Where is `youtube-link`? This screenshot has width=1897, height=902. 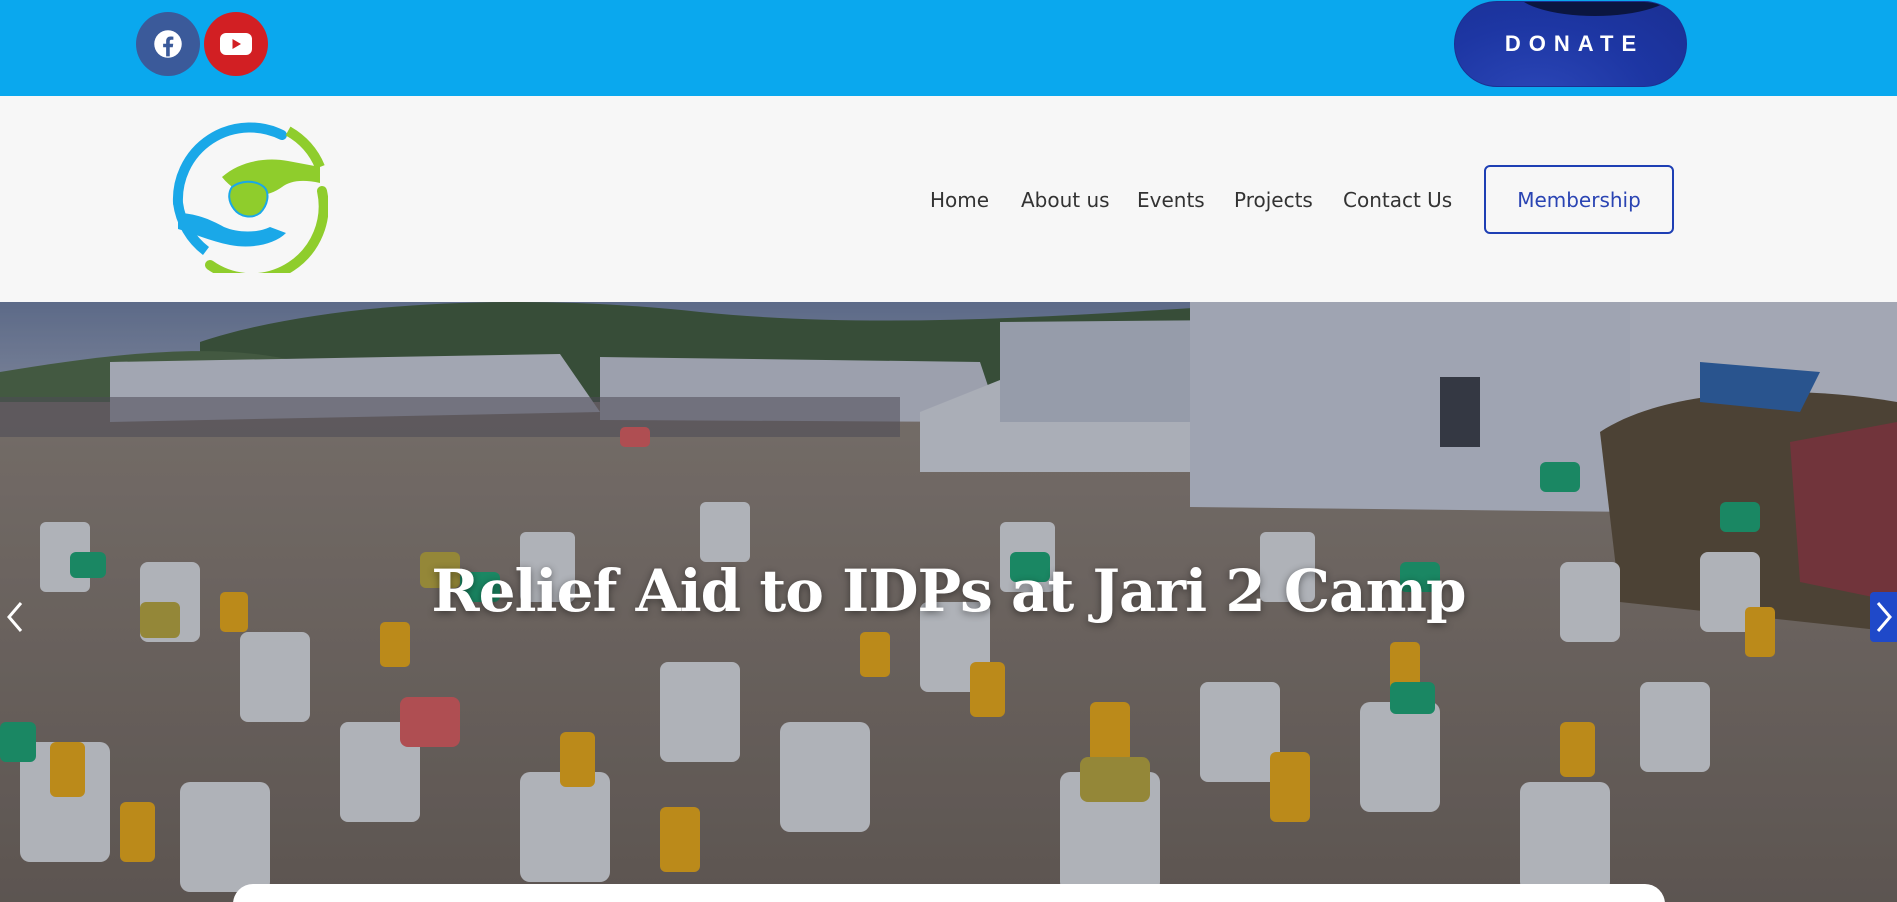 youtube-link is located at coordinates (236, 44).